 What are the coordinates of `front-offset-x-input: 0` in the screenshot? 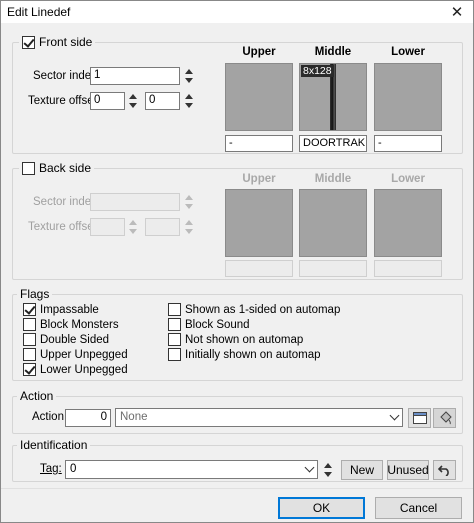 It's located at (107, 101).